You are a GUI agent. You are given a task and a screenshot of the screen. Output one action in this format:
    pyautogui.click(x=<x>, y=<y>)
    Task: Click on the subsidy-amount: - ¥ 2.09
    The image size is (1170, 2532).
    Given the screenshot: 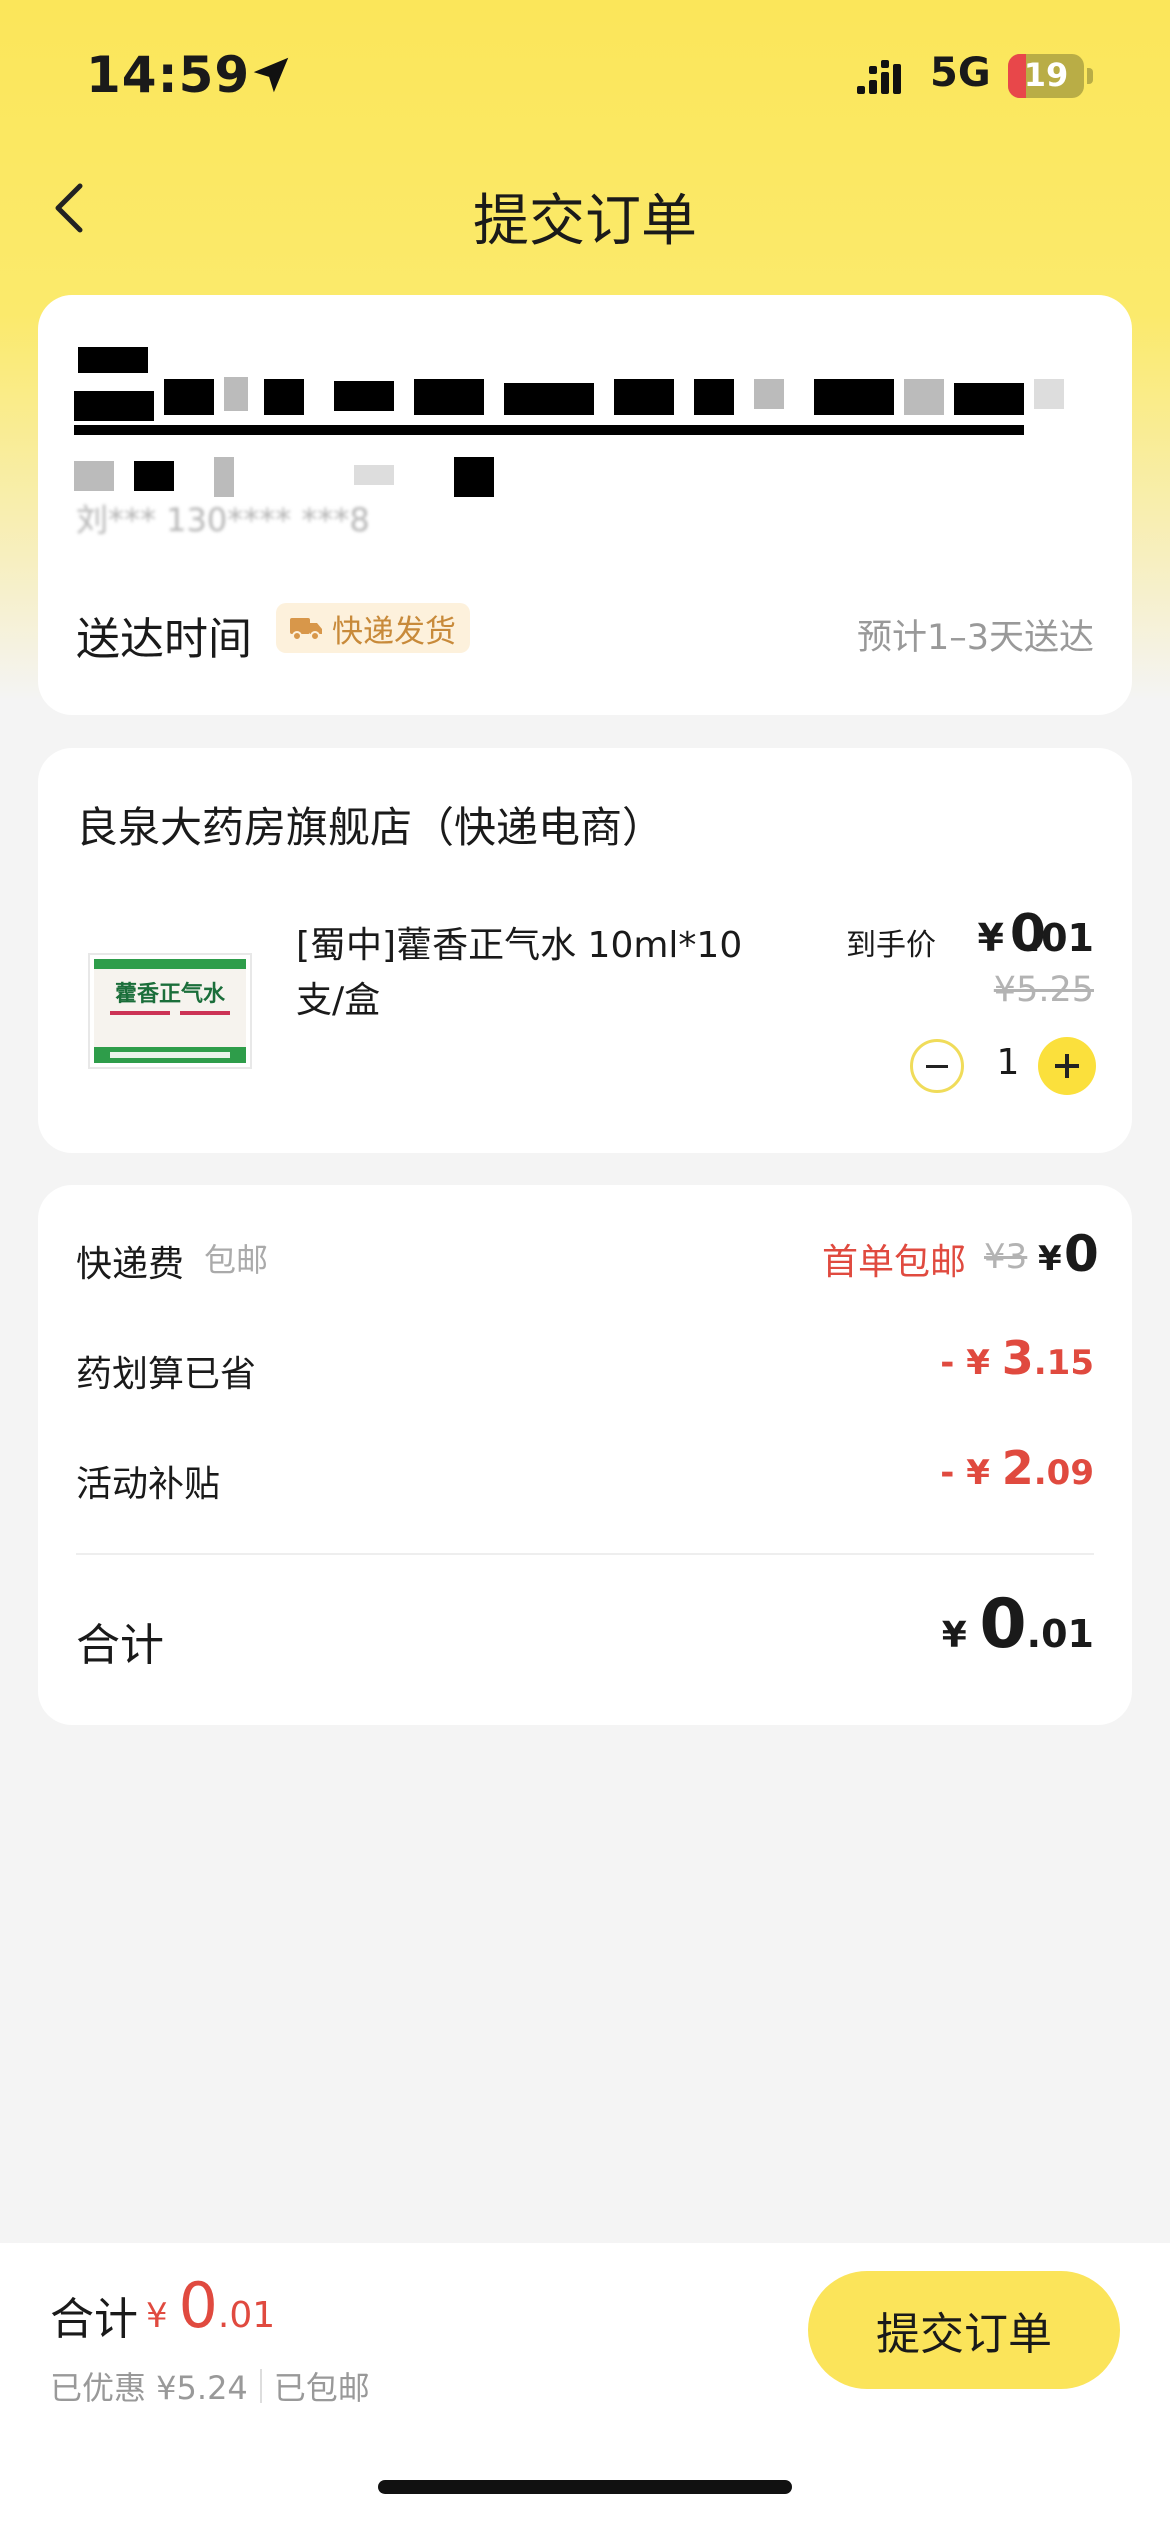 What is the action you would take?
    pyautogui.click(x=1017, y=1468)
    